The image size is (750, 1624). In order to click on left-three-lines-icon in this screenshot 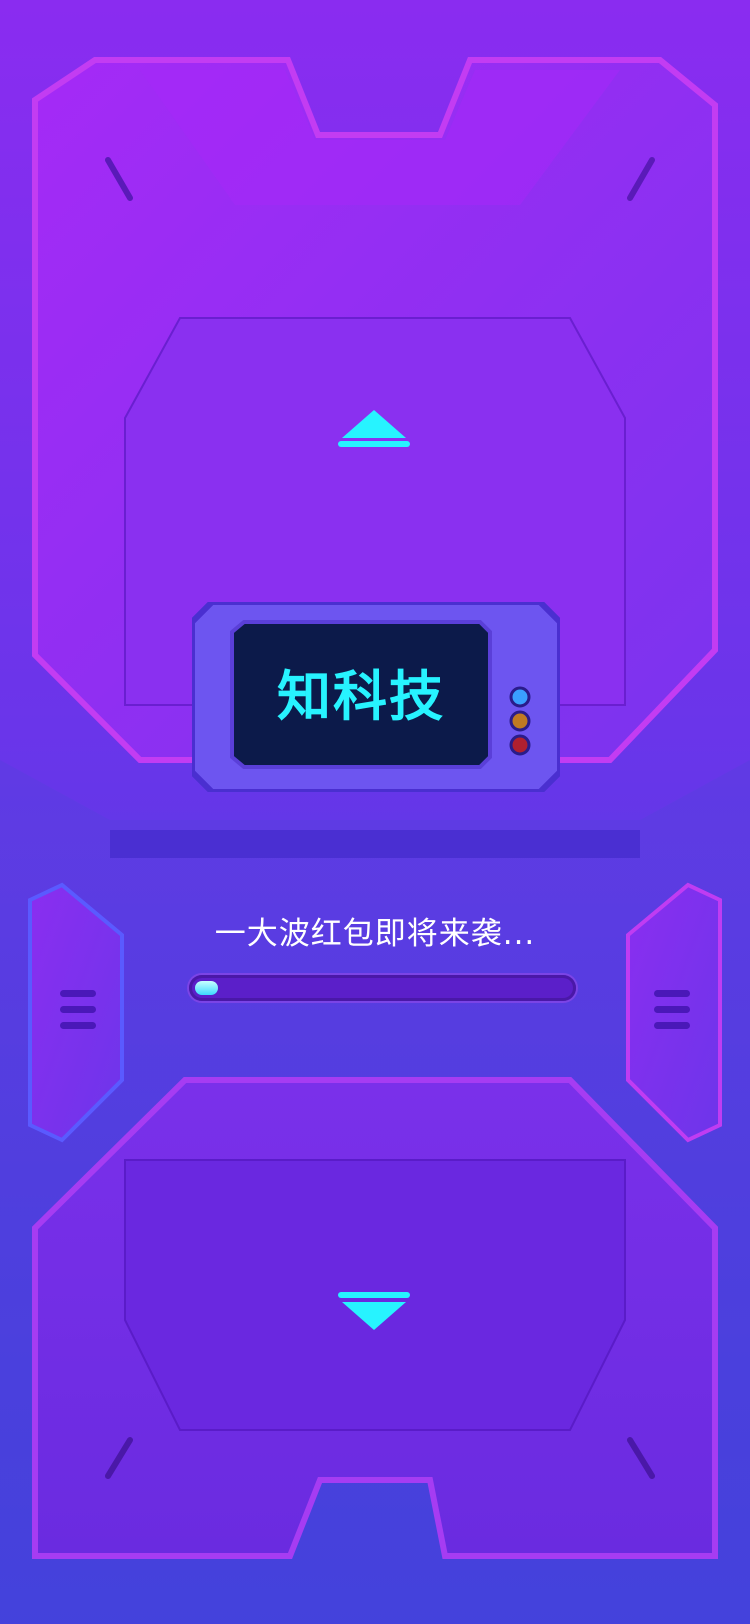, I will do `click(78, 1010)`.